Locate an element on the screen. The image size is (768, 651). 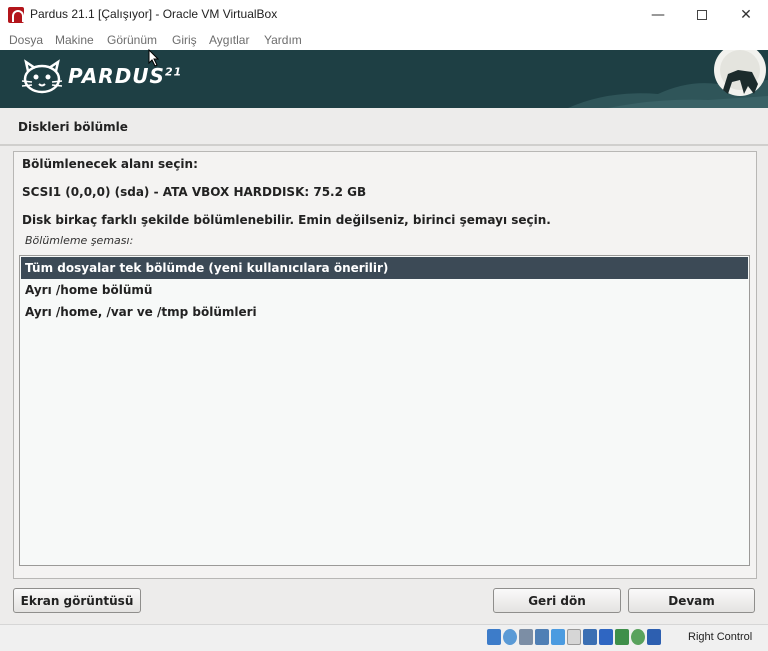
virtualbox-vm-icon is located at coordinates (16, 15).